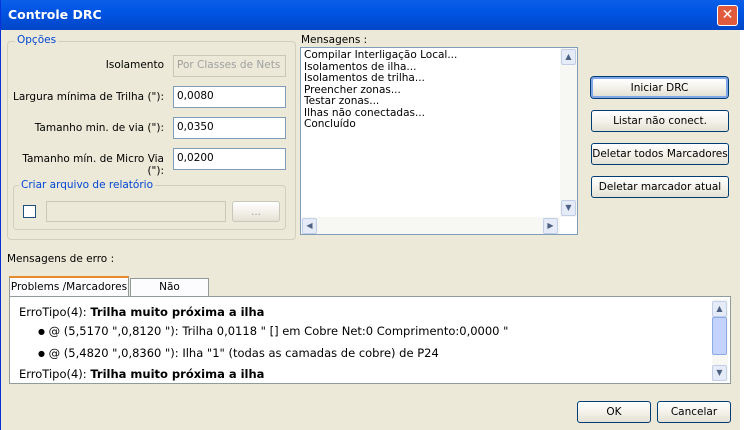 This screenshot has height=430, width=745. I want to click on title-bar: Controle DRC ✕, so click(372, 15).